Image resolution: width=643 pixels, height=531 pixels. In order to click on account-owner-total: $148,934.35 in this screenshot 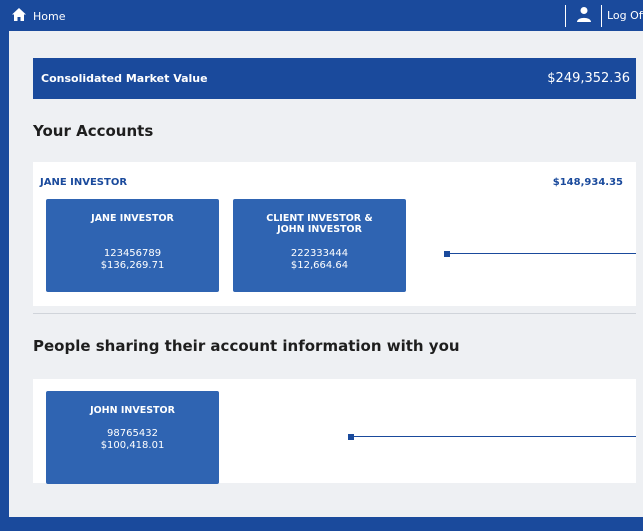, I will do `click(587, 182)`.